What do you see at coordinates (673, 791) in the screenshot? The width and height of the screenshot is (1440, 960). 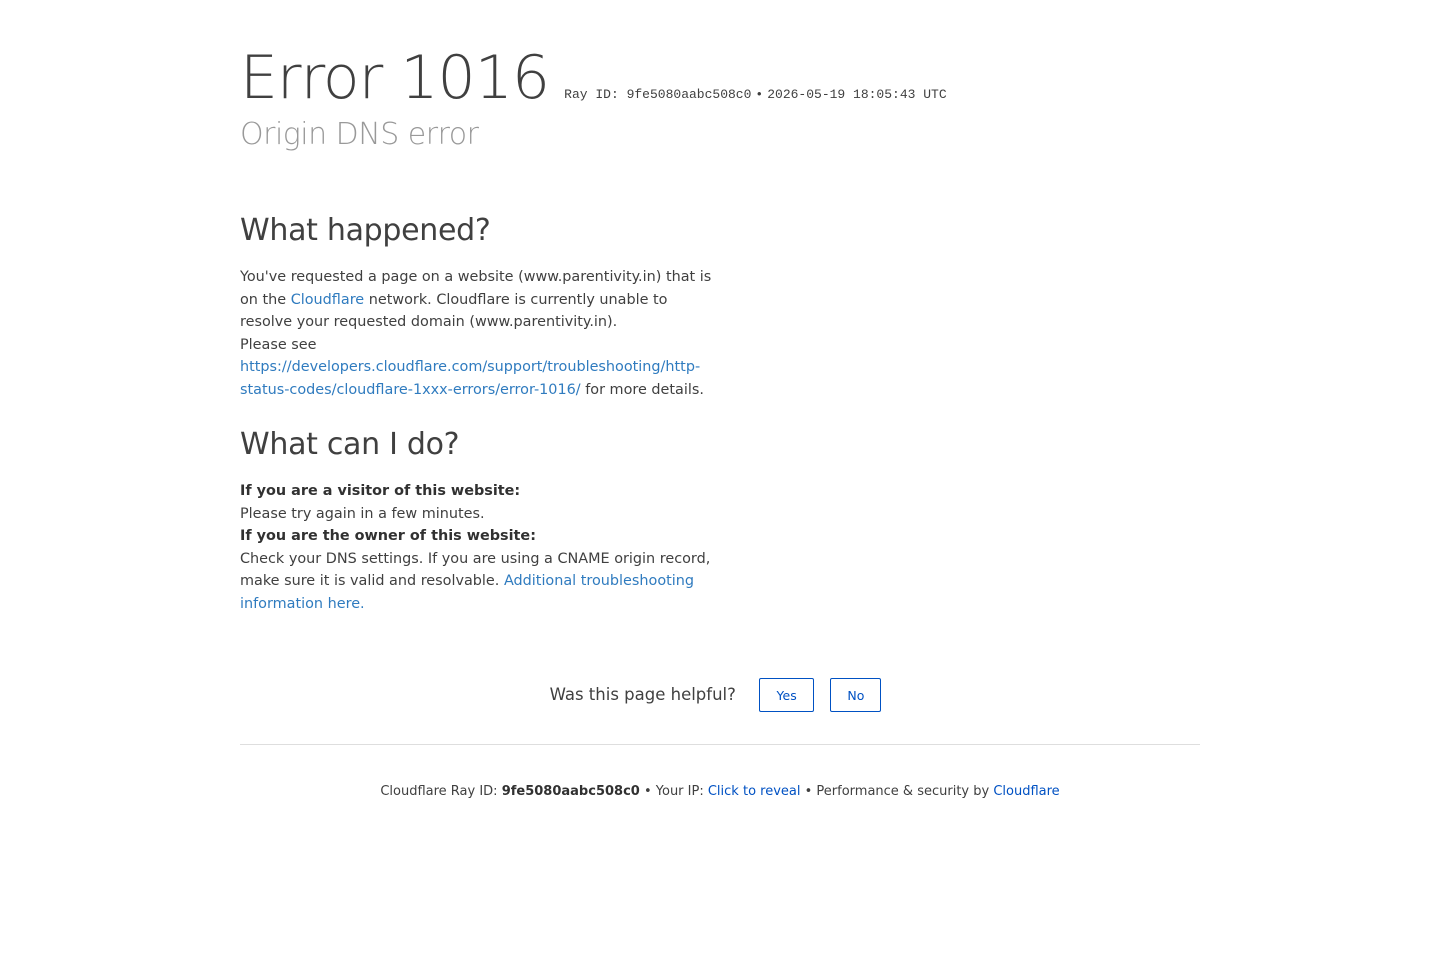 I see `footer-ip-label: • Your IP:` at bounding box center [673, 791].